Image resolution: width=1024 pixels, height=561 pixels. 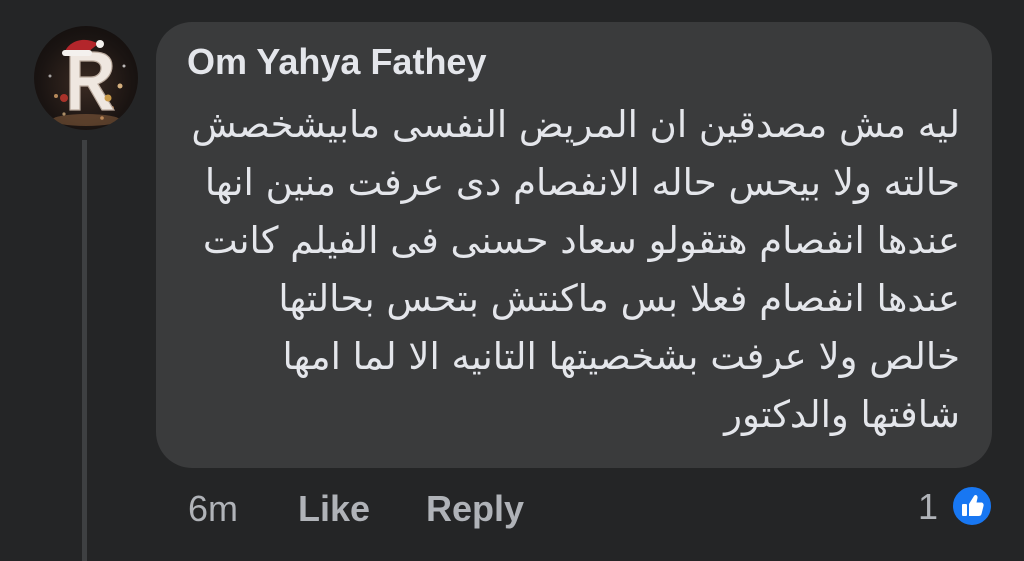 I want to click on thumbs-up-icon, so click(x=972, y=506).